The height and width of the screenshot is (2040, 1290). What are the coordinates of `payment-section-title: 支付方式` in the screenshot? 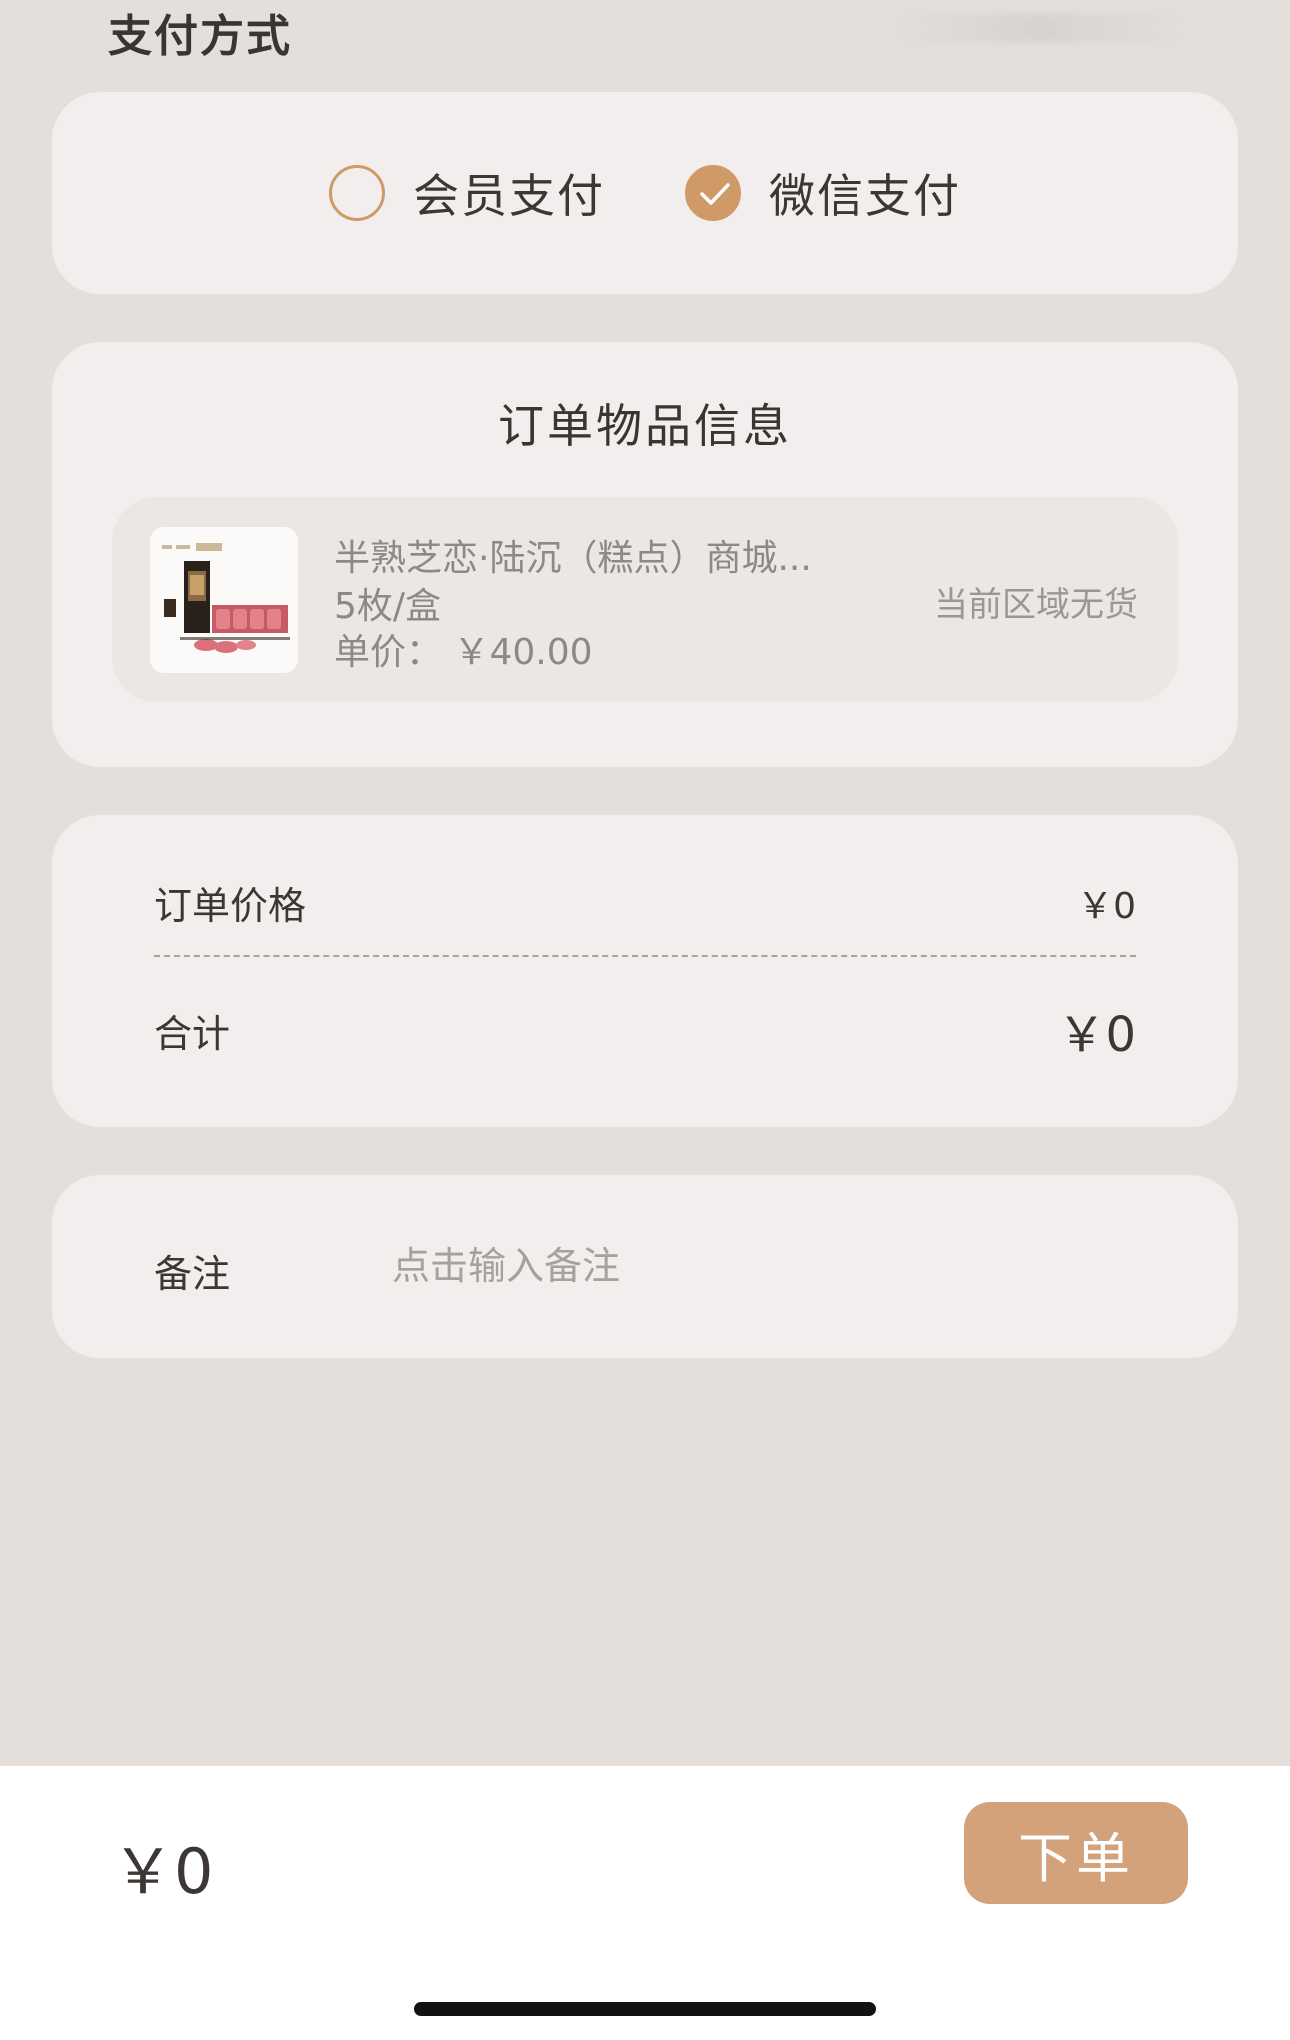 It's located at (200, 36).